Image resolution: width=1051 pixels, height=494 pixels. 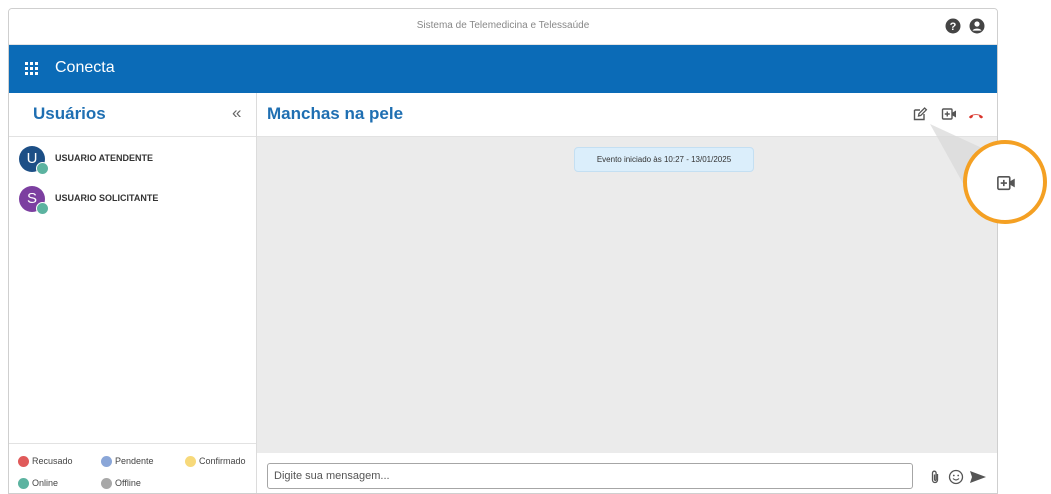 I want to click on edit-icon, so click(x=920, y=114).